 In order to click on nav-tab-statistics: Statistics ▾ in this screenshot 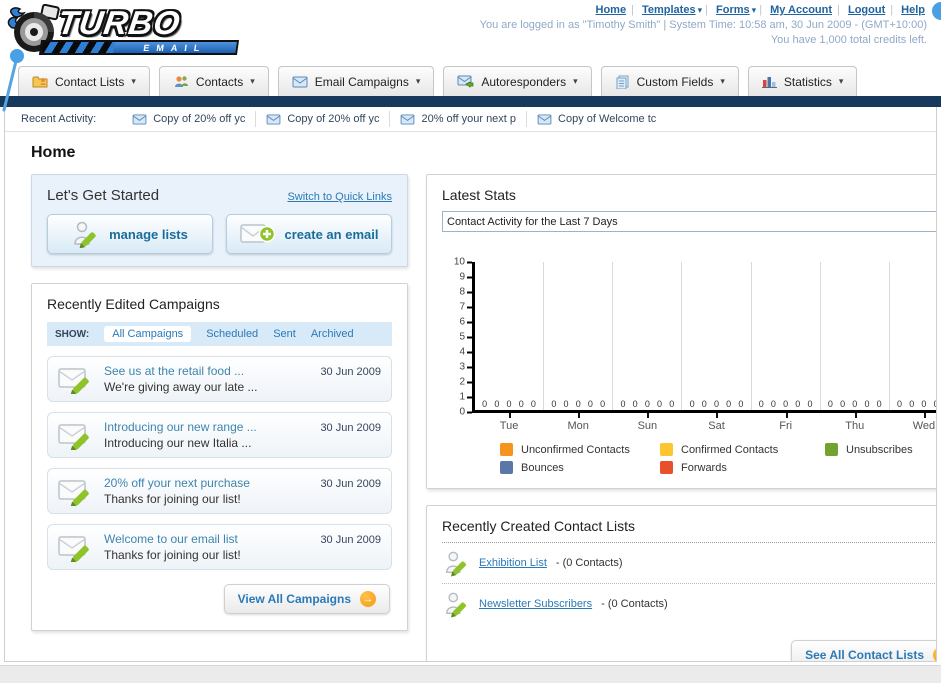, I will do `click(802, 81)`.